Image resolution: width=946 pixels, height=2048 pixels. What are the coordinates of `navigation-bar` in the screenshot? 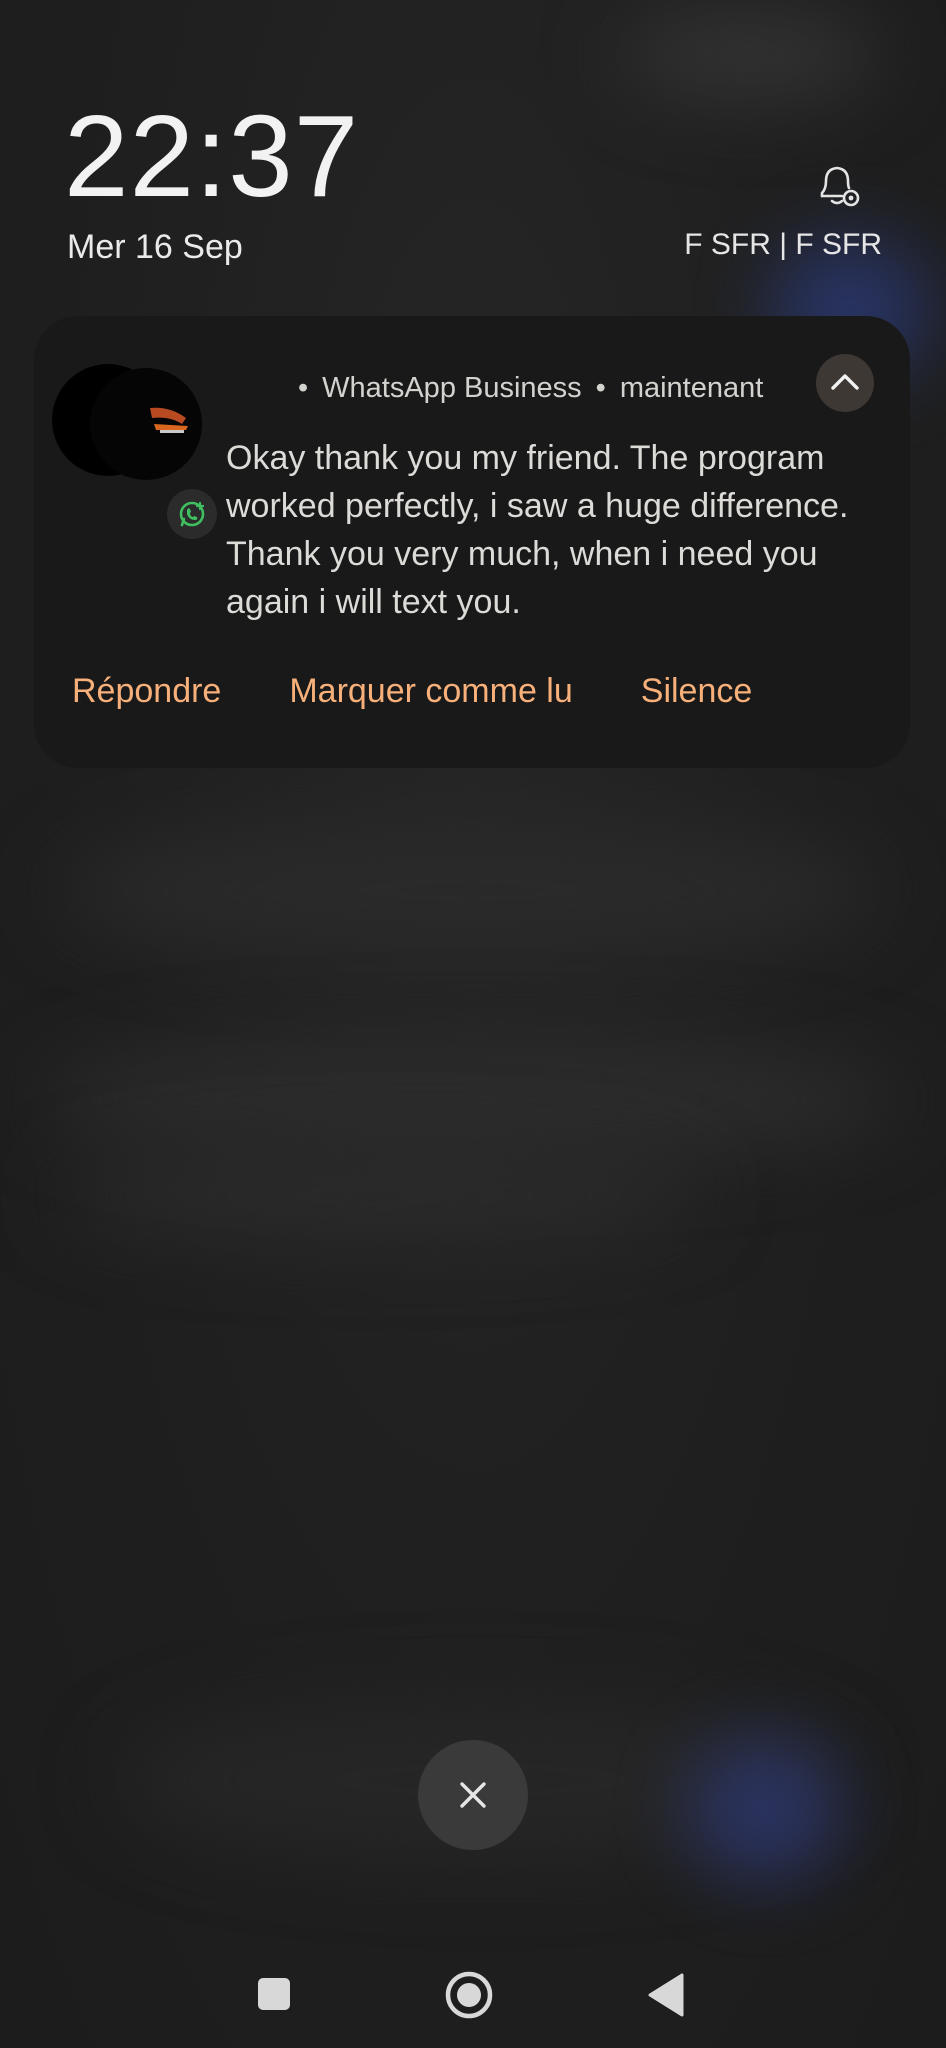 It's located at (473, 2004).